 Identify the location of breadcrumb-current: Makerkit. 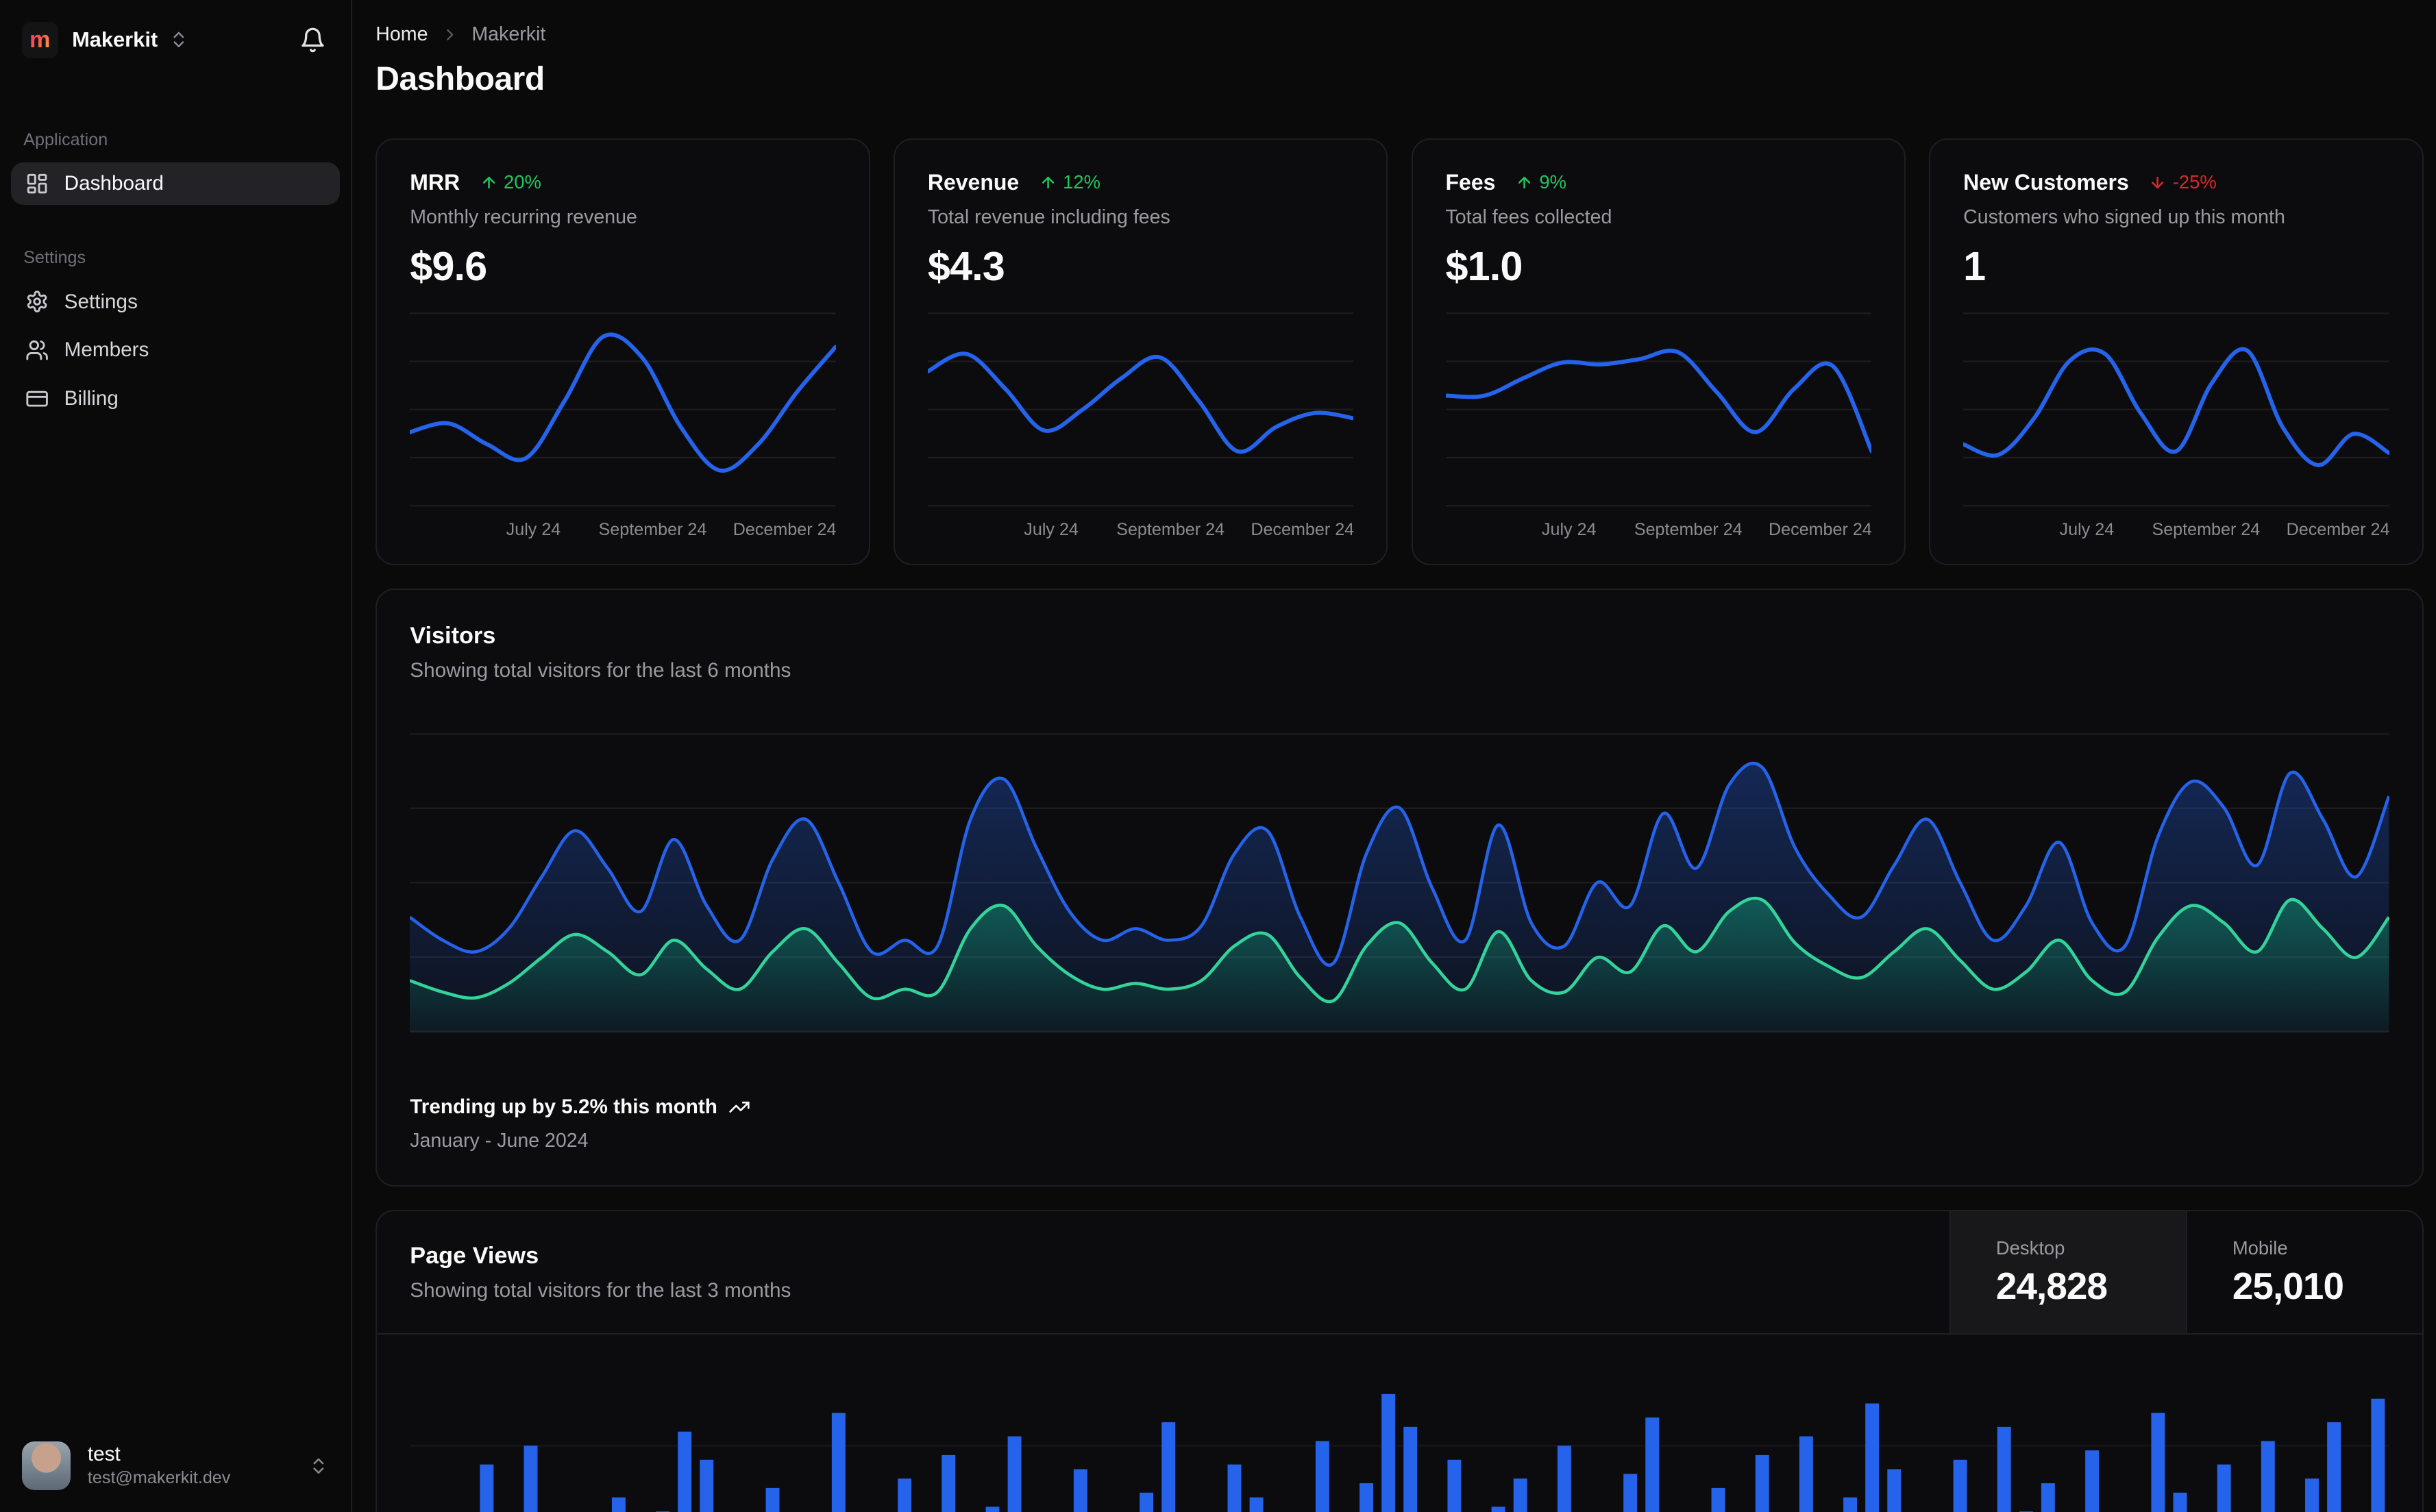
(508, 34).